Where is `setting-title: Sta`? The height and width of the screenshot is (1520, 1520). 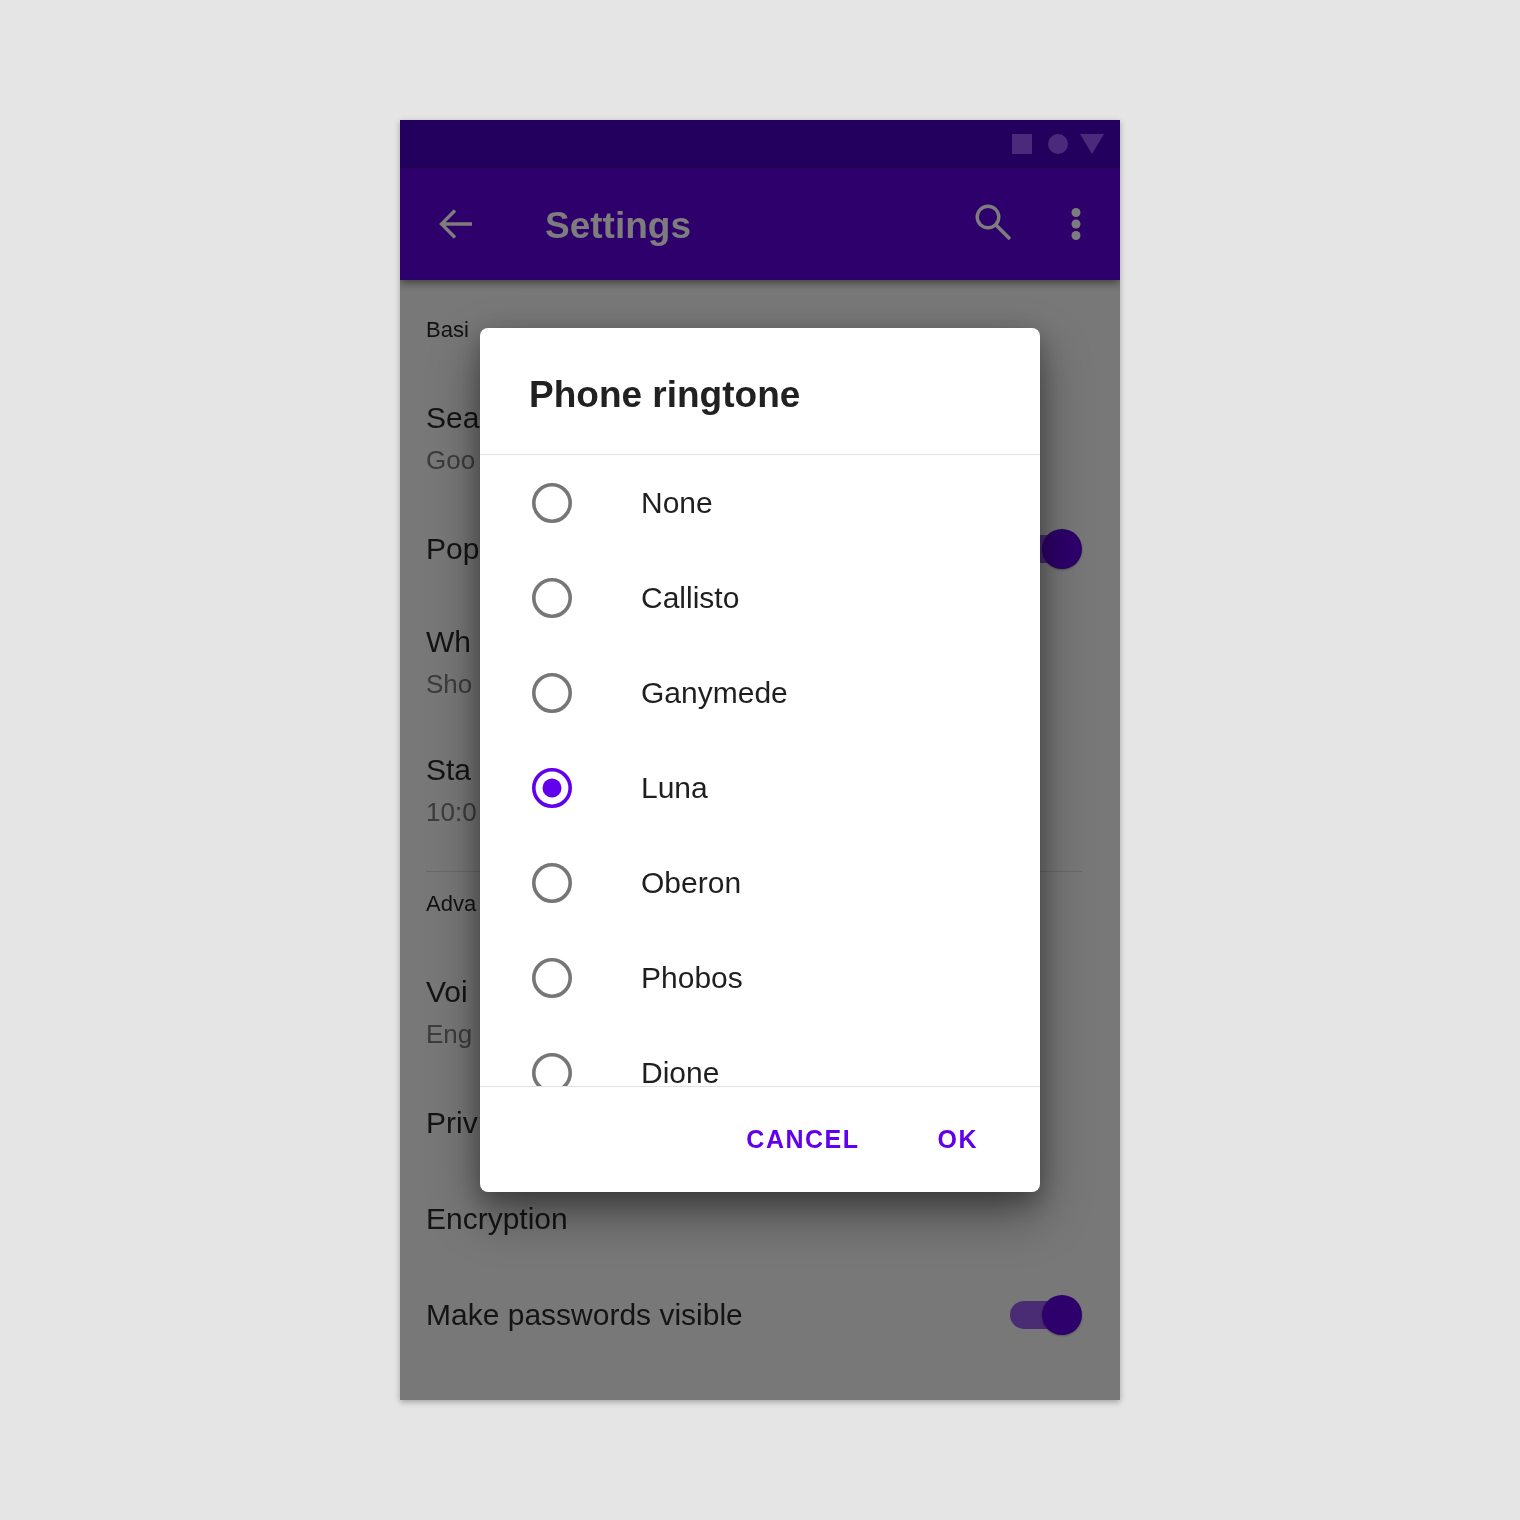 setting-title: Sta is located at coordinates (449, 769).